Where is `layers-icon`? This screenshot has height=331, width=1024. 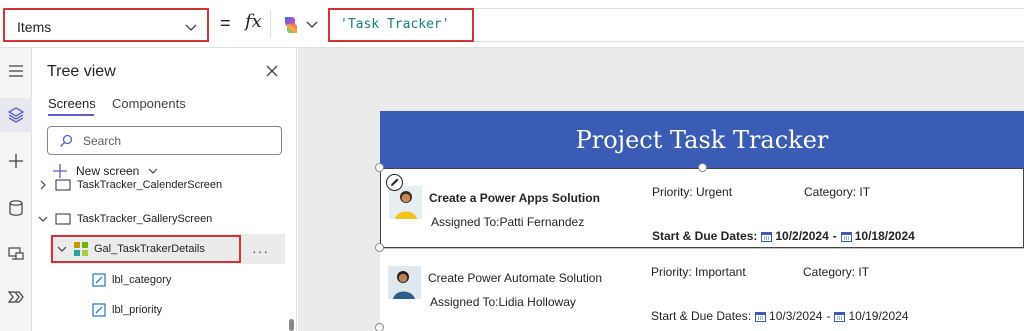 layers-icon is located at coordinates (16, 115).